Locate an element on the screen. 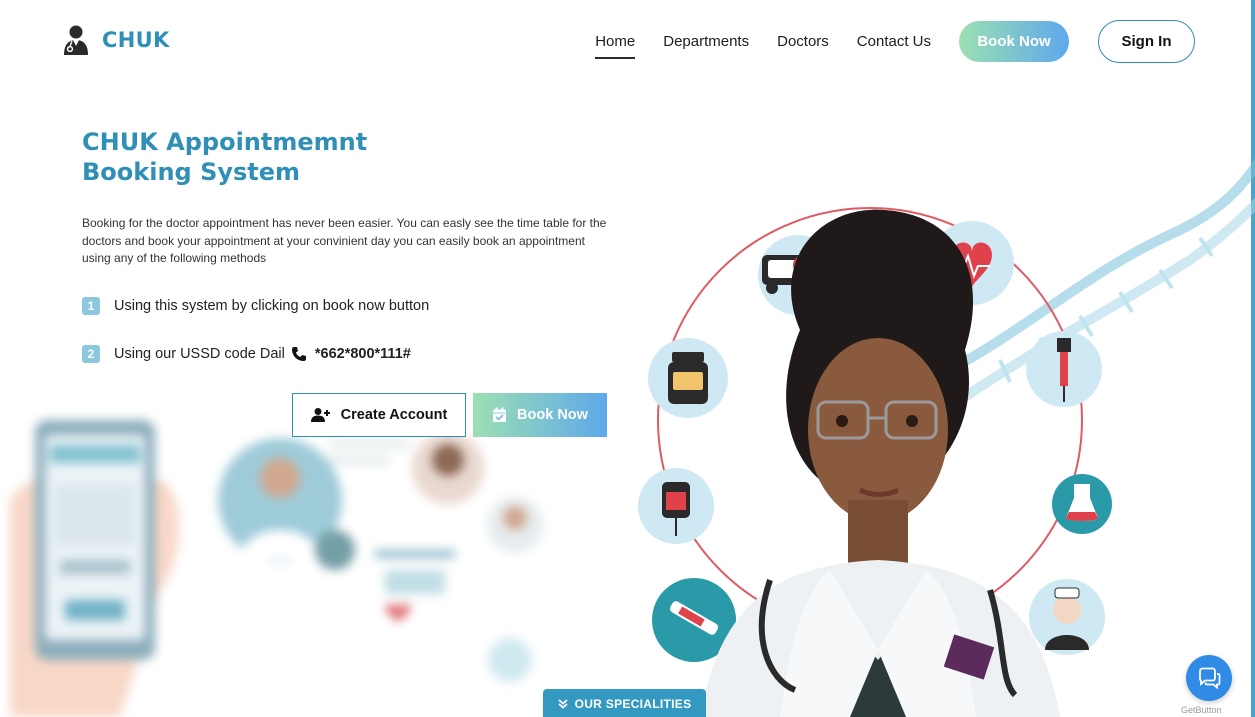 This screenshot has height=717, width=1255. method-item: 2 Using our USSD code Dail *662*800*111# is located at coordinates (246, 354).